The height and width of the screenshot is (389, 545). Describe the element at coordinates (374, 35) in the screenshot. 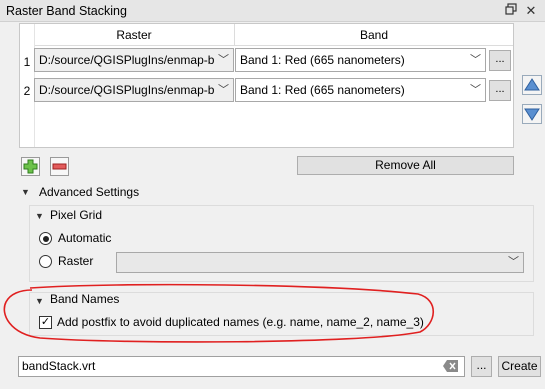

I see `column-header-band: Band` at that location.